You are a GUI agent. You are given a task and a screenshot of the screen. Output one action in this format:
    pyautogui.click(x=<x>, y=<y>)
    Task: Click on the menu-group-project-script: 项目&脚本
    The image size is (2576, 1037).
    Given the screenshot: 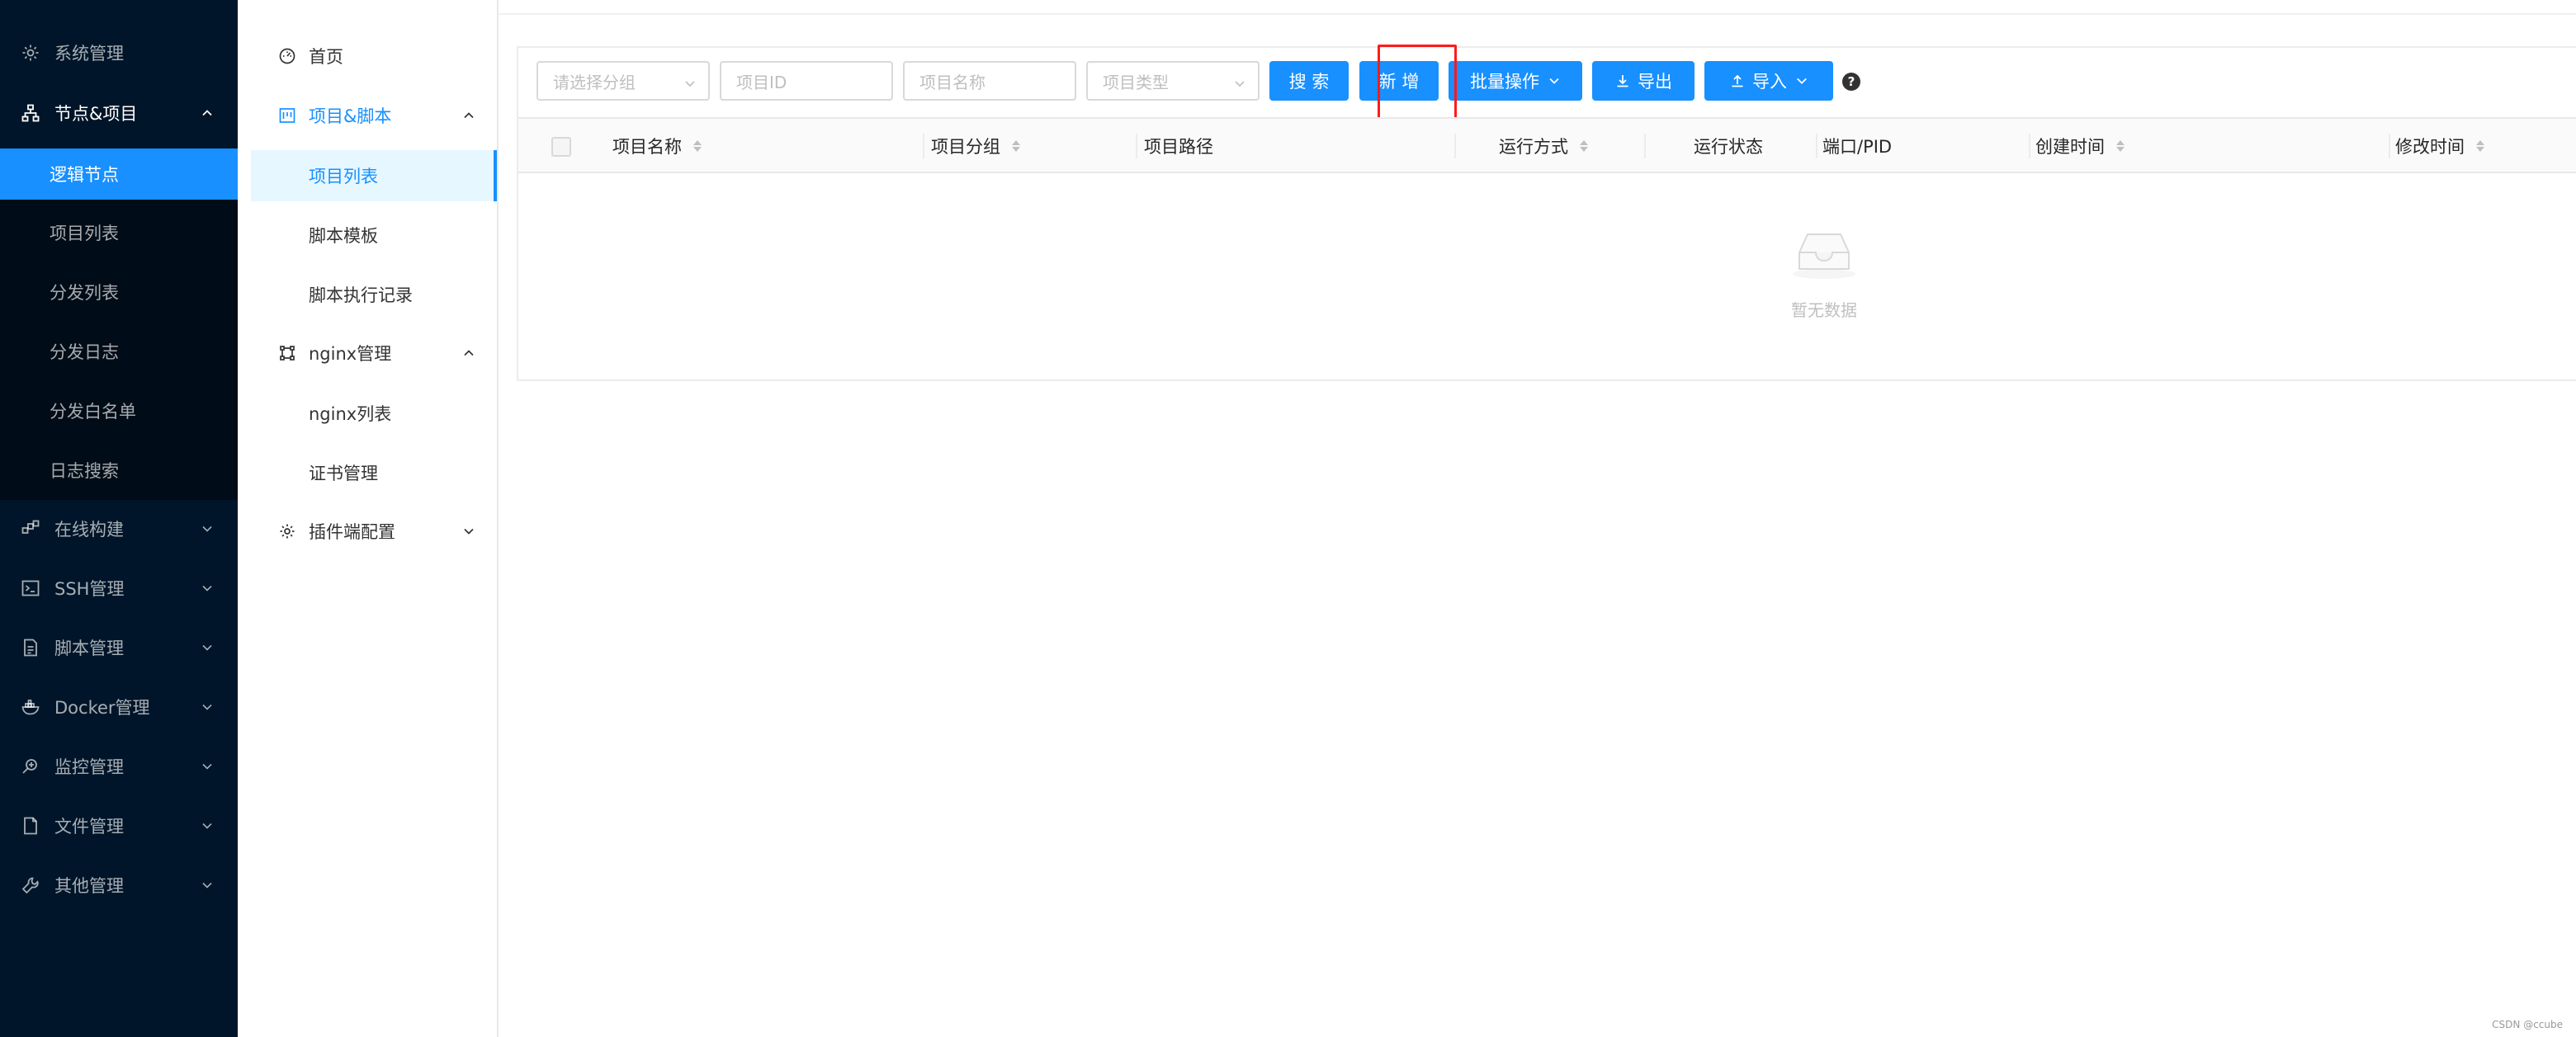 What is the action you would take?
    pyautogui.click(x=367, y=116)
    